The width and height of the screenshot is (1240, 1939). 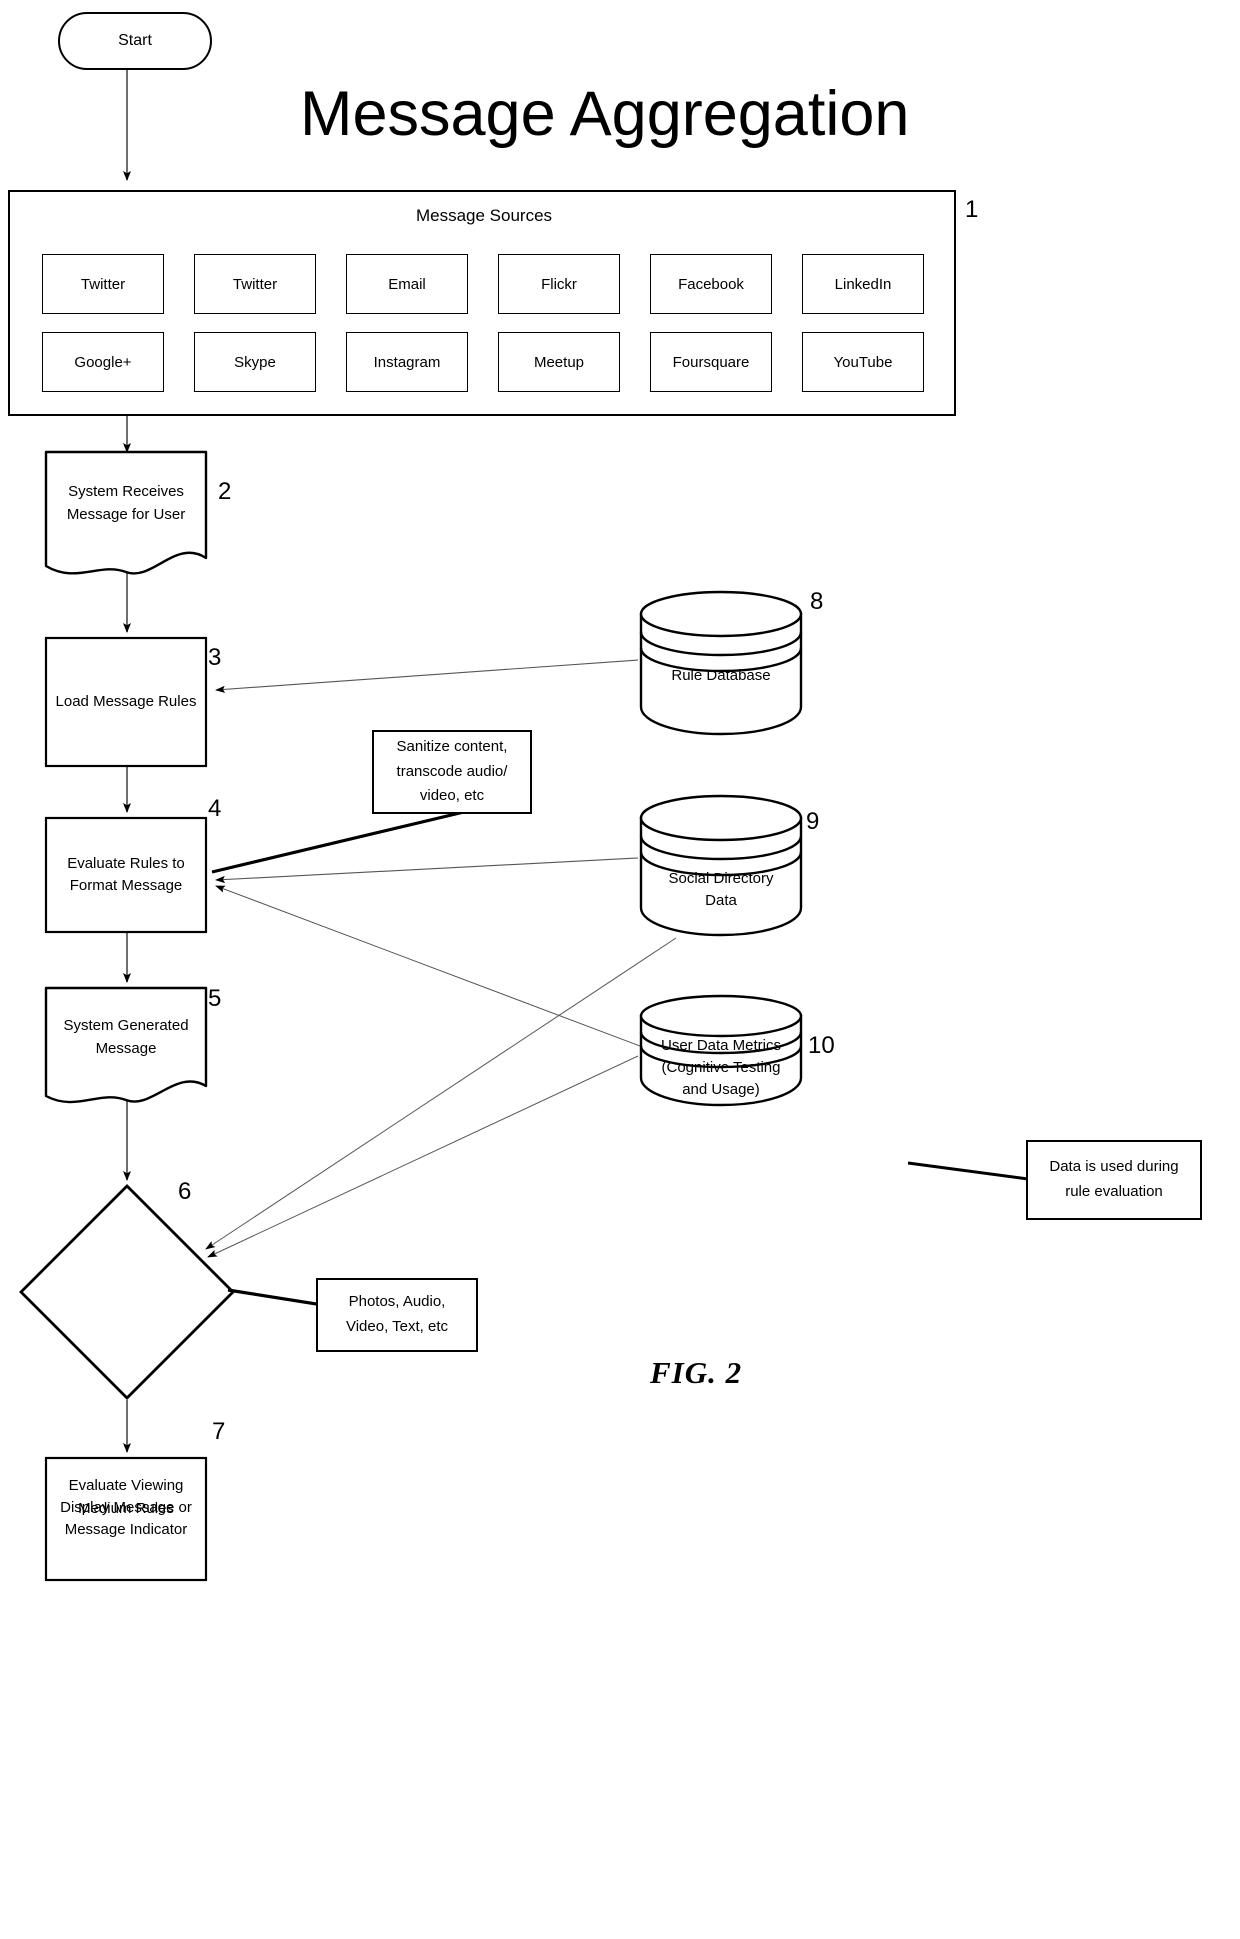 What do you see at coordinates (605, 114) in the screenshot?
I see `figure-title: Message Aggregation` at bounding box center [605, 114].